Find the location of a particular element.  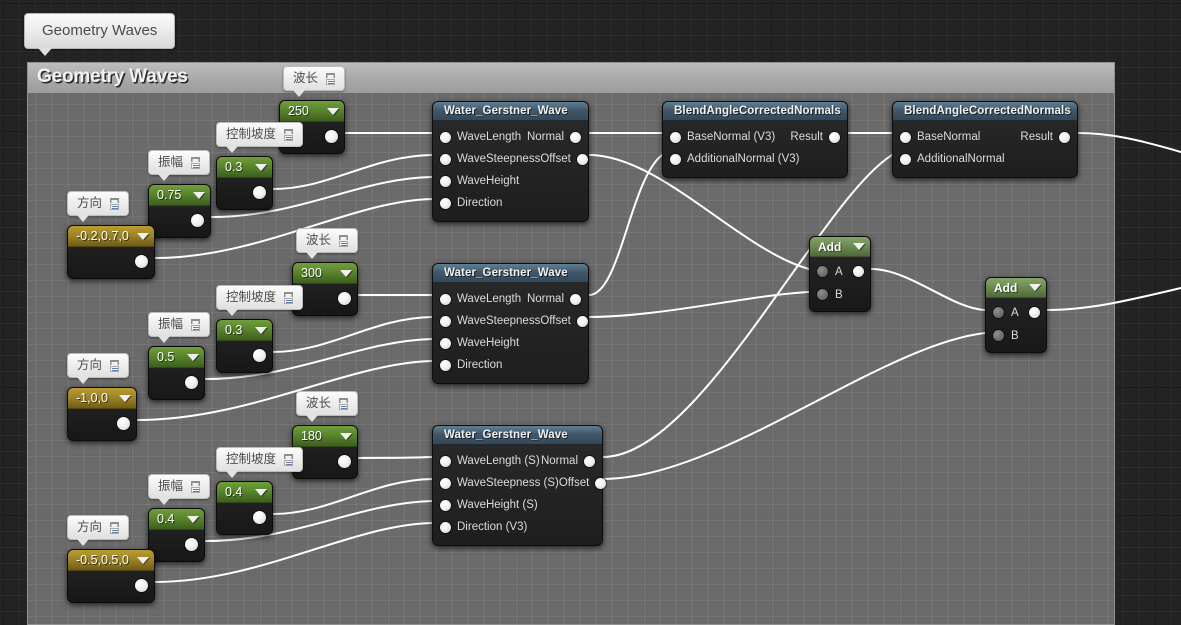

value-node-amplitude-value-1: 0.75 is located at coordinates (179, 211).